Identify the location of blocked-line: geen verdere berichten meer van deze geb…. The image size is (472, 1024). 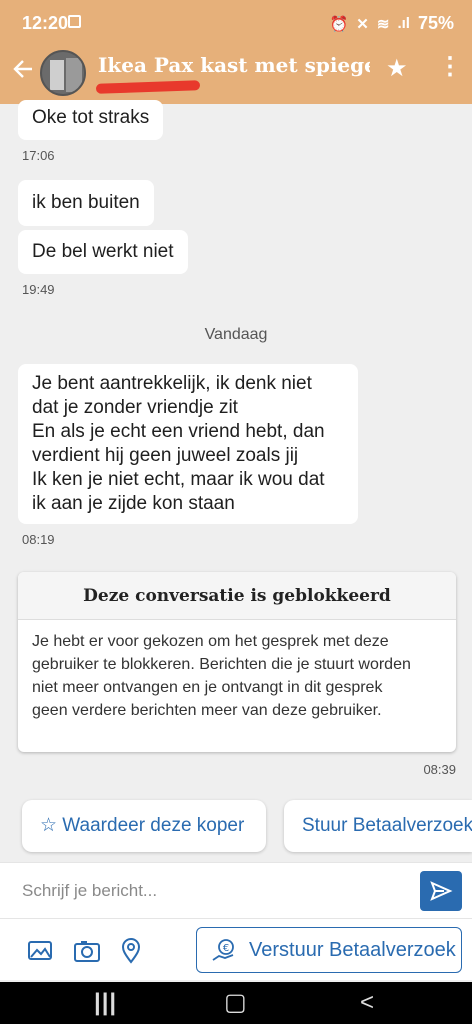
(207, 710).